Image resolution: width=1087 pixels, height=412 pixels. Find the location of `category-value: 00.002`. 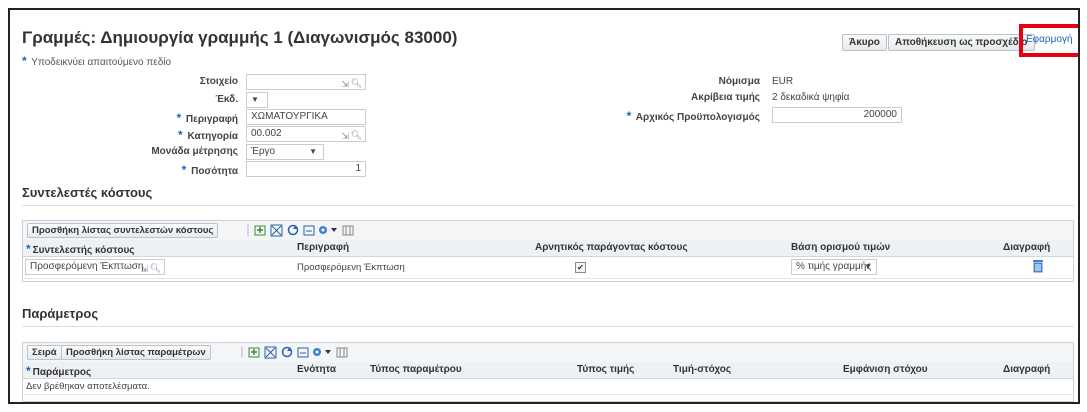

category-value: 00.002 is located at coordinates (266, 133).